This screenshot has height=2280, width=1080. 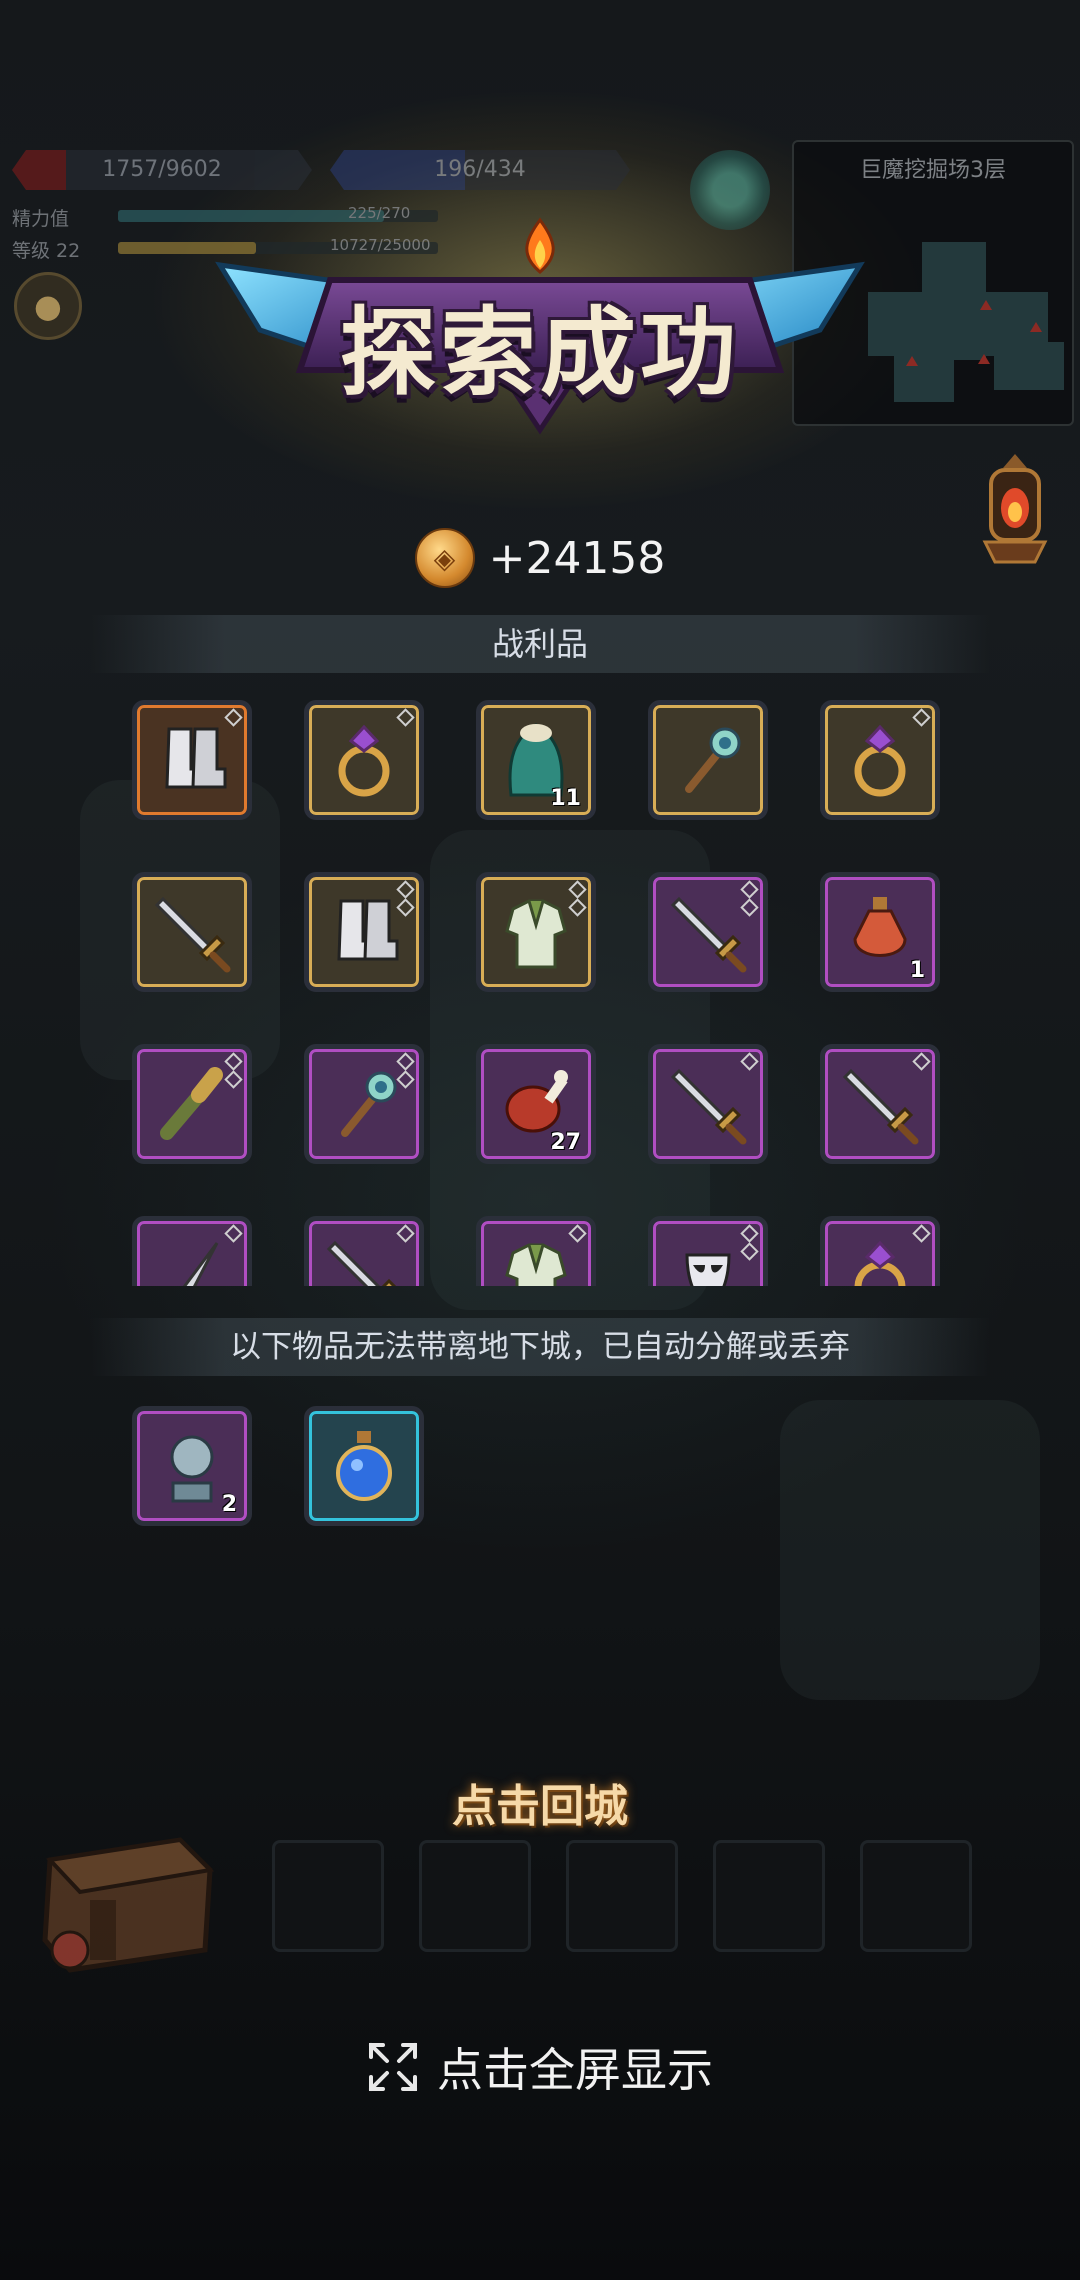 I want to click on potion-icon, so click(x=880, y=927).